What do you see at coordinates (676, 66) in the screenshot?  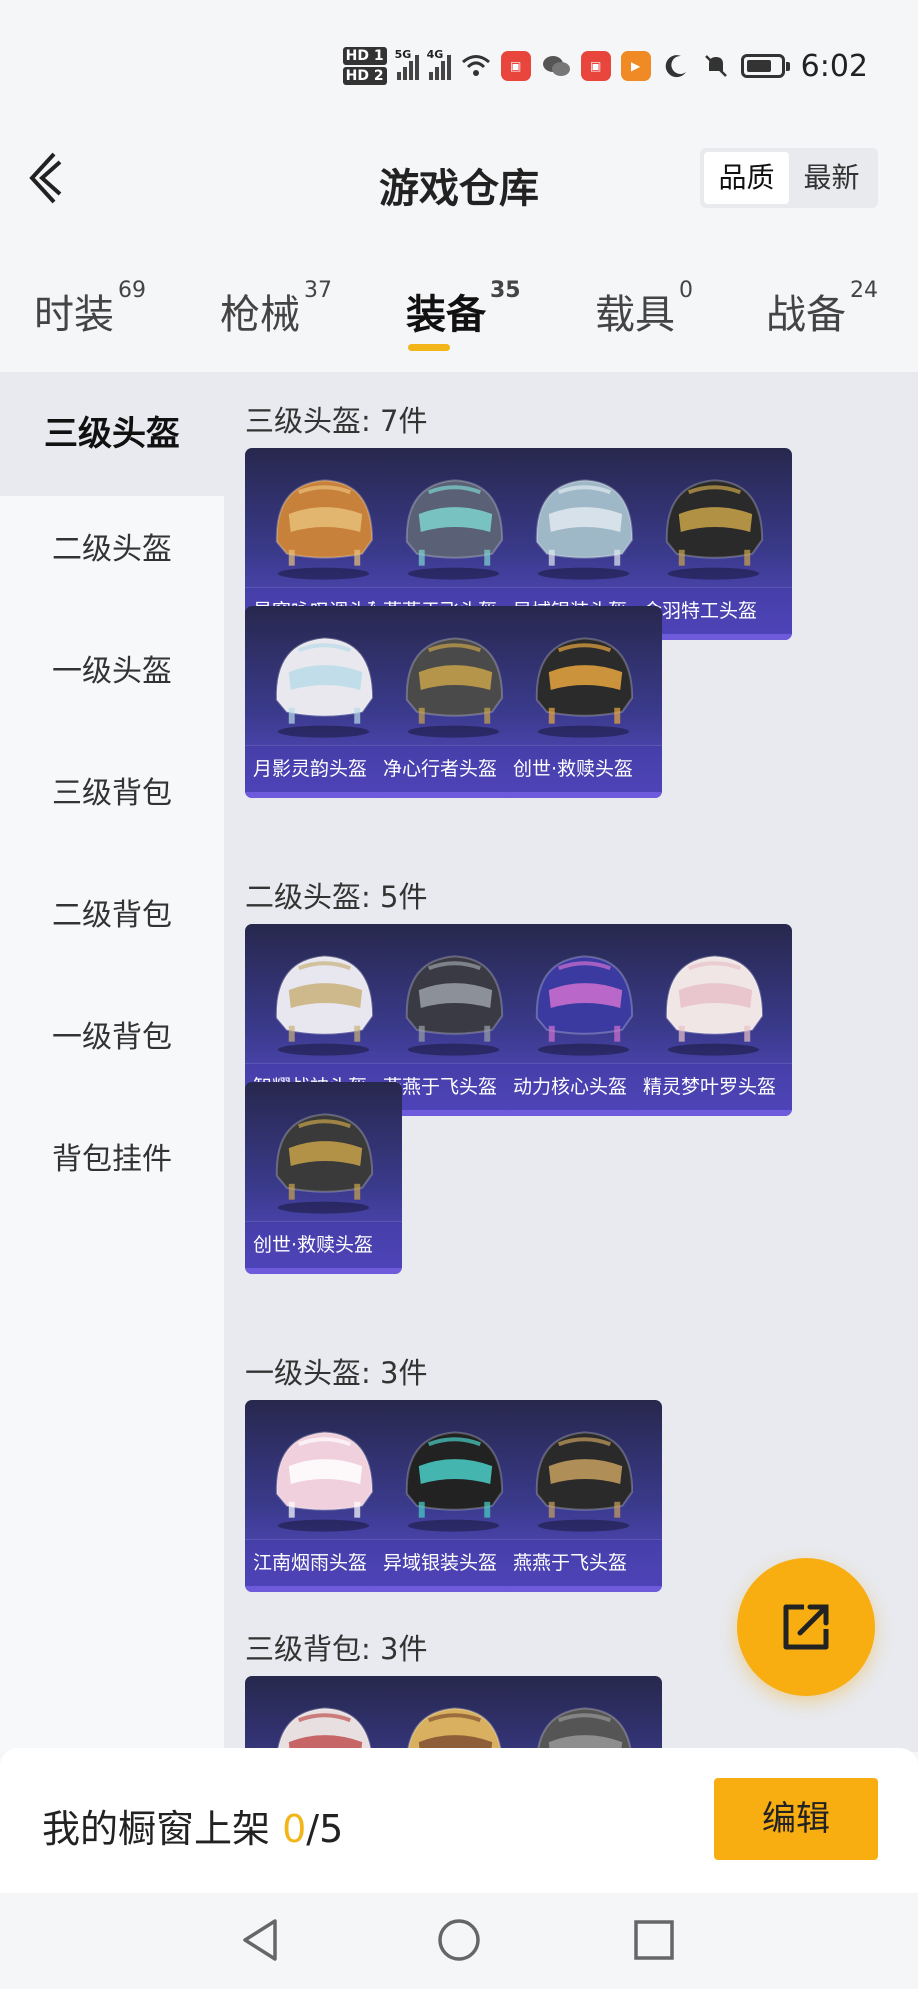 I see `moon-icon` at bounding box center [676, 66].